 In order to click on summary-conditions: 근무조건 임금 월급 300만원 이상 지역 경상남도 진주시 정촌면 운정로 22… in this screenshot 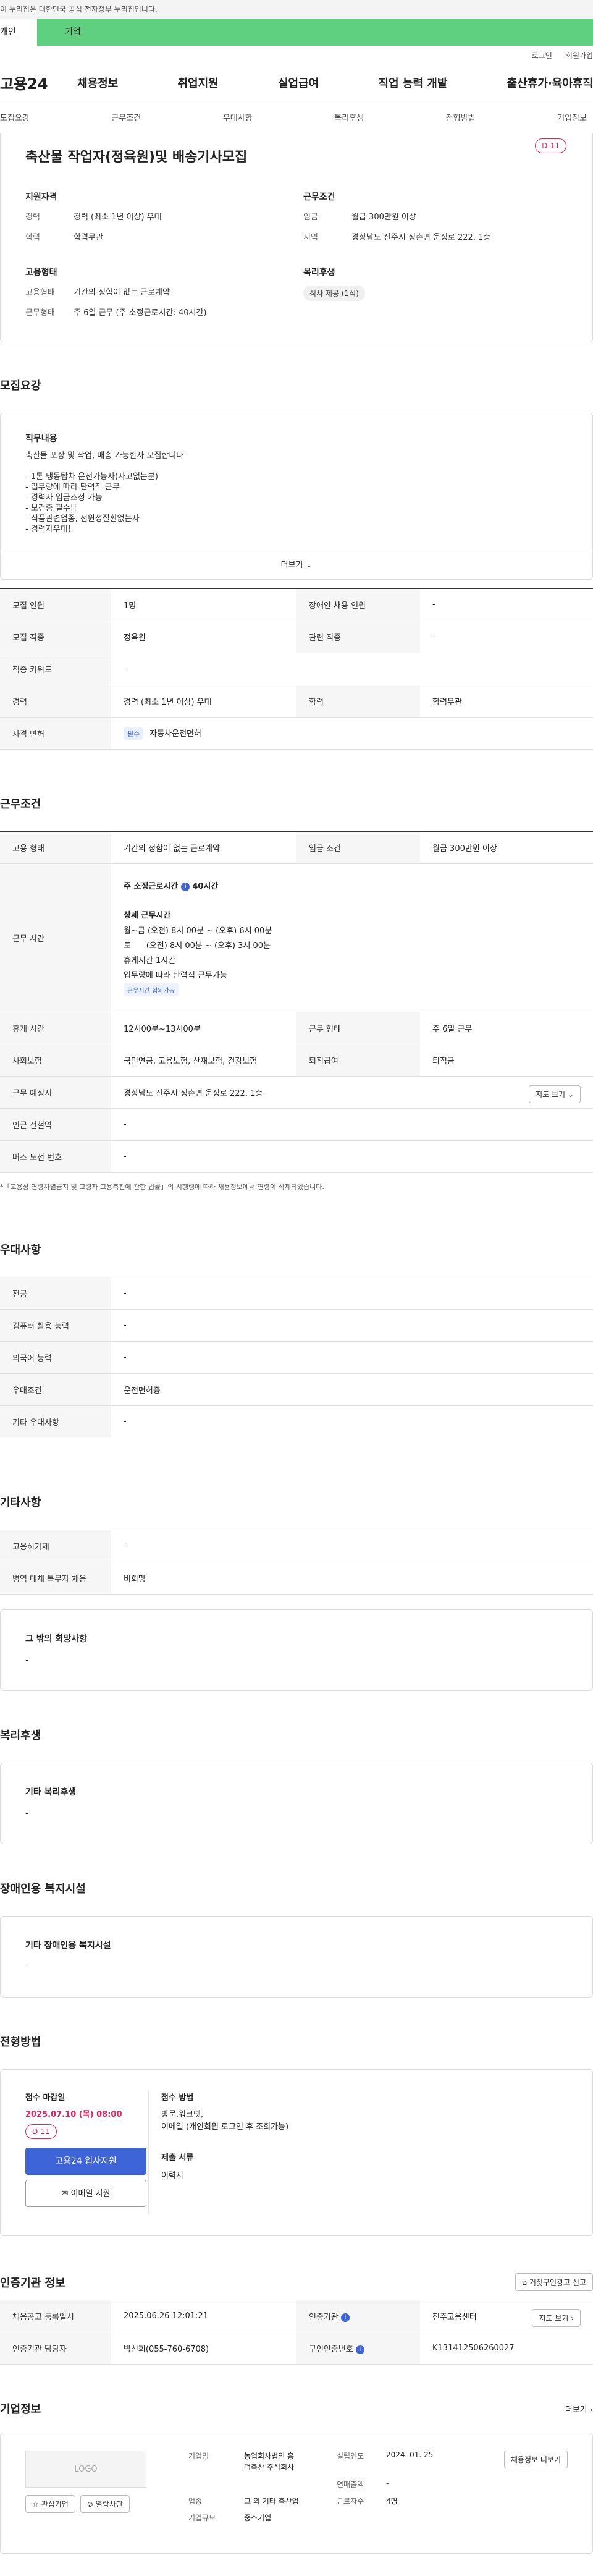, I will do `click(397, 217)`.